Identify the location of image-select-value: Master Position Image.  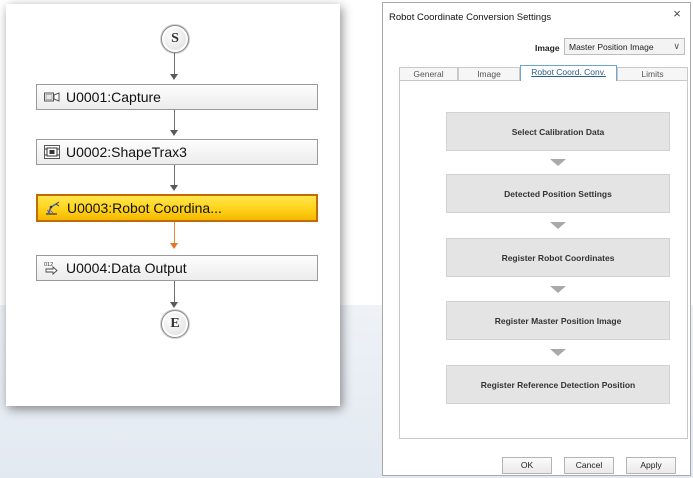
(611, 46).